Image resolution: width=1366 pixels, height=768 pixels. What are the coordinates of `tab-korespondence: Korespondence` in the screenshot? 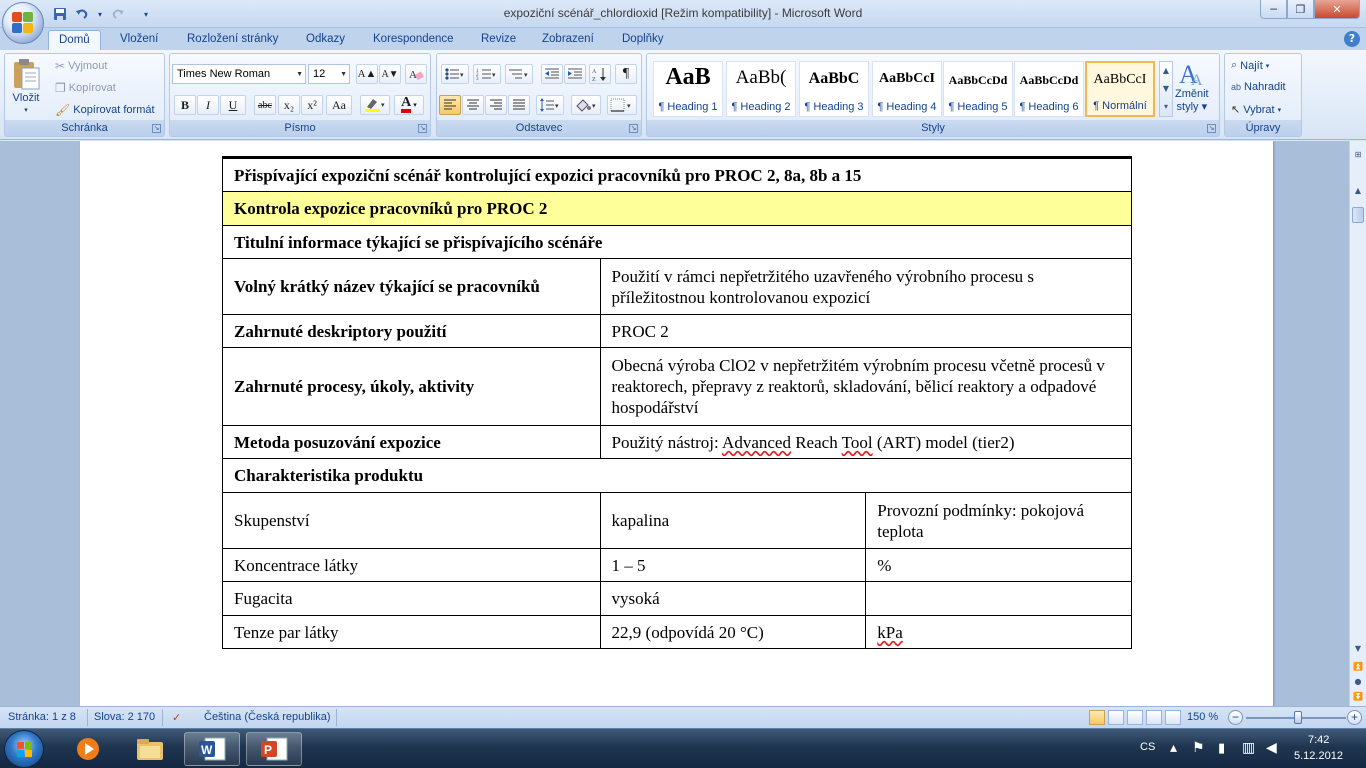 It's located at (413, 40).